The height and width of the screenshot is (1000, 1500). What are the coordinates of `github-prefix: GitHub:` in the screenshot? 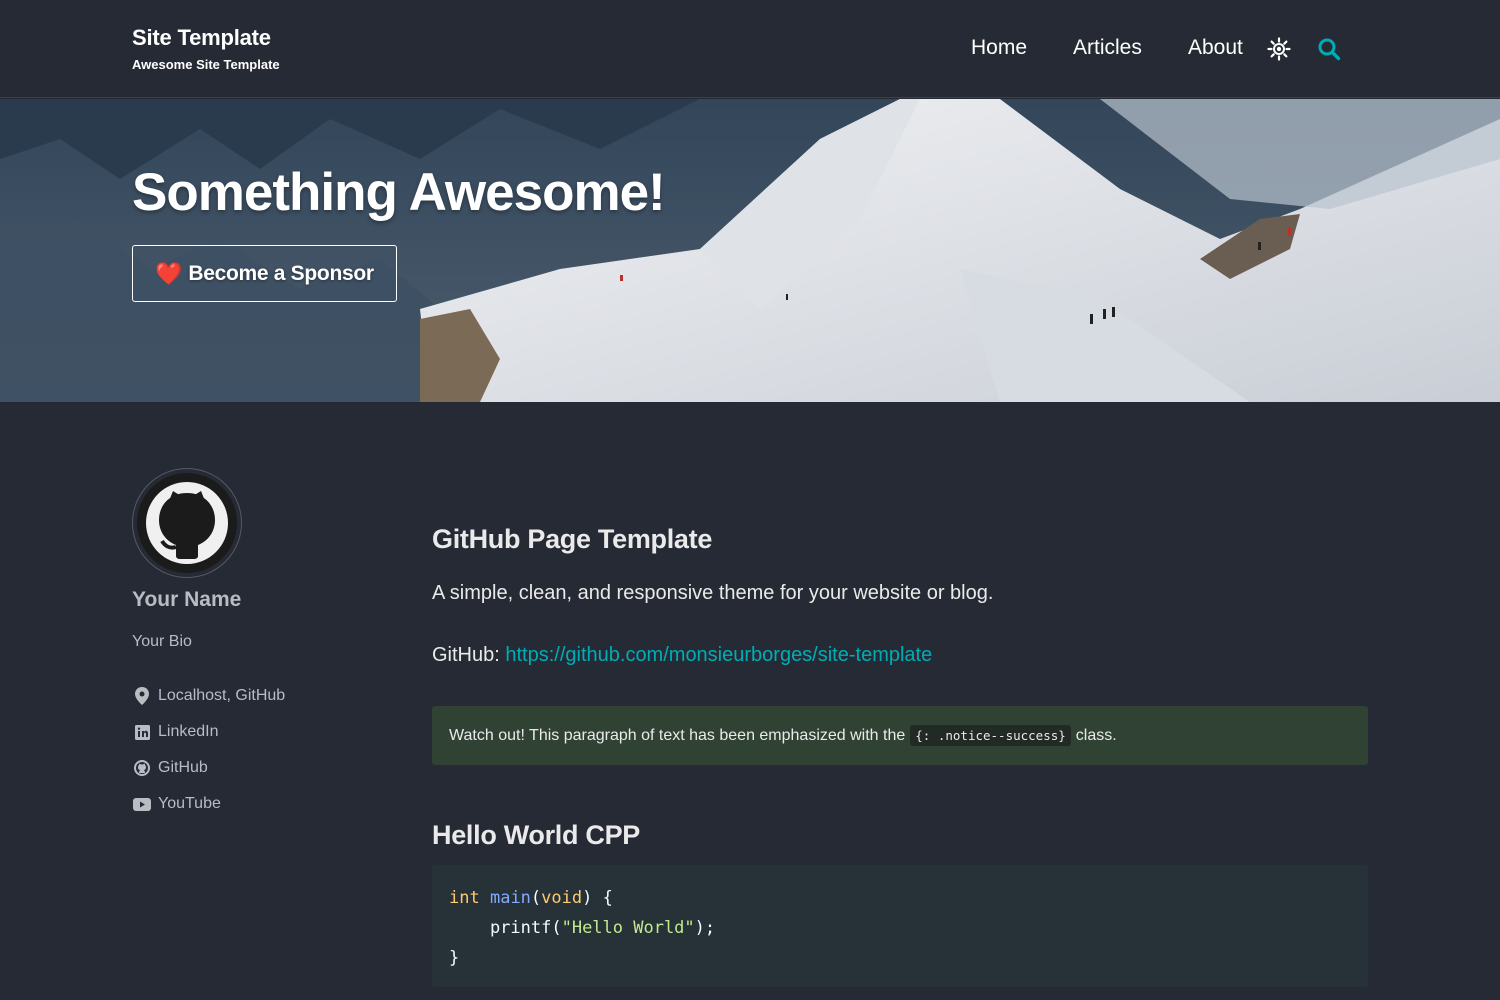 It's located at (469, 655).